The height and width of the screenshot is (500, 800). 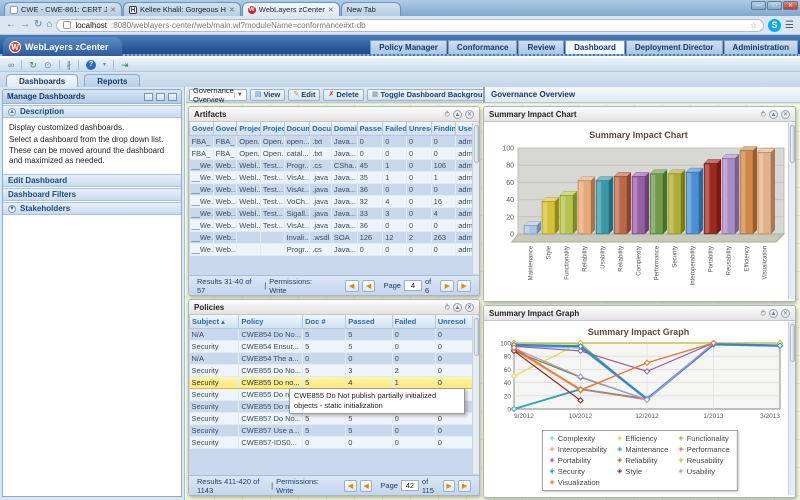 What do you see at coordinates (218, 95) in the screenshot?
I see `dashboard-select: Governance Overview ▼` at bounding box center [218, 95].